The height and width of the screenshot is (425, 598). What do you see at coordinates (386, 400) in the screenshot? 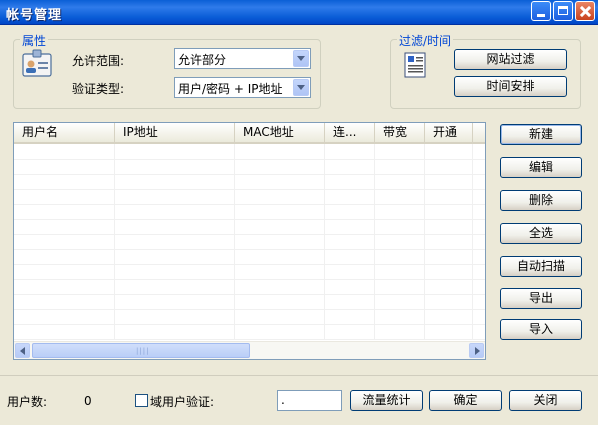
I see `traffic-stats-button: 流量统计` at bounding box center [386, 400].